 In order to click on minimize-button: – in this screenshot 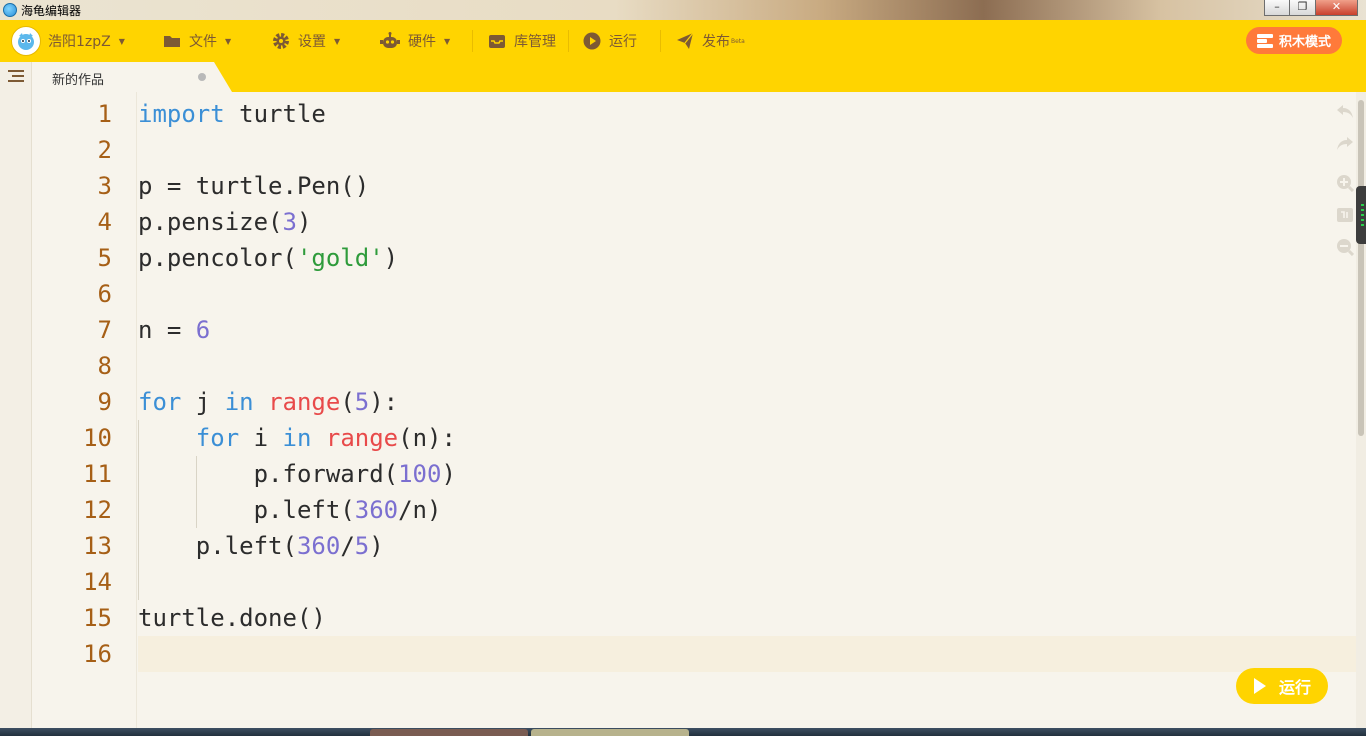, I will do `click(1277, 8)`.